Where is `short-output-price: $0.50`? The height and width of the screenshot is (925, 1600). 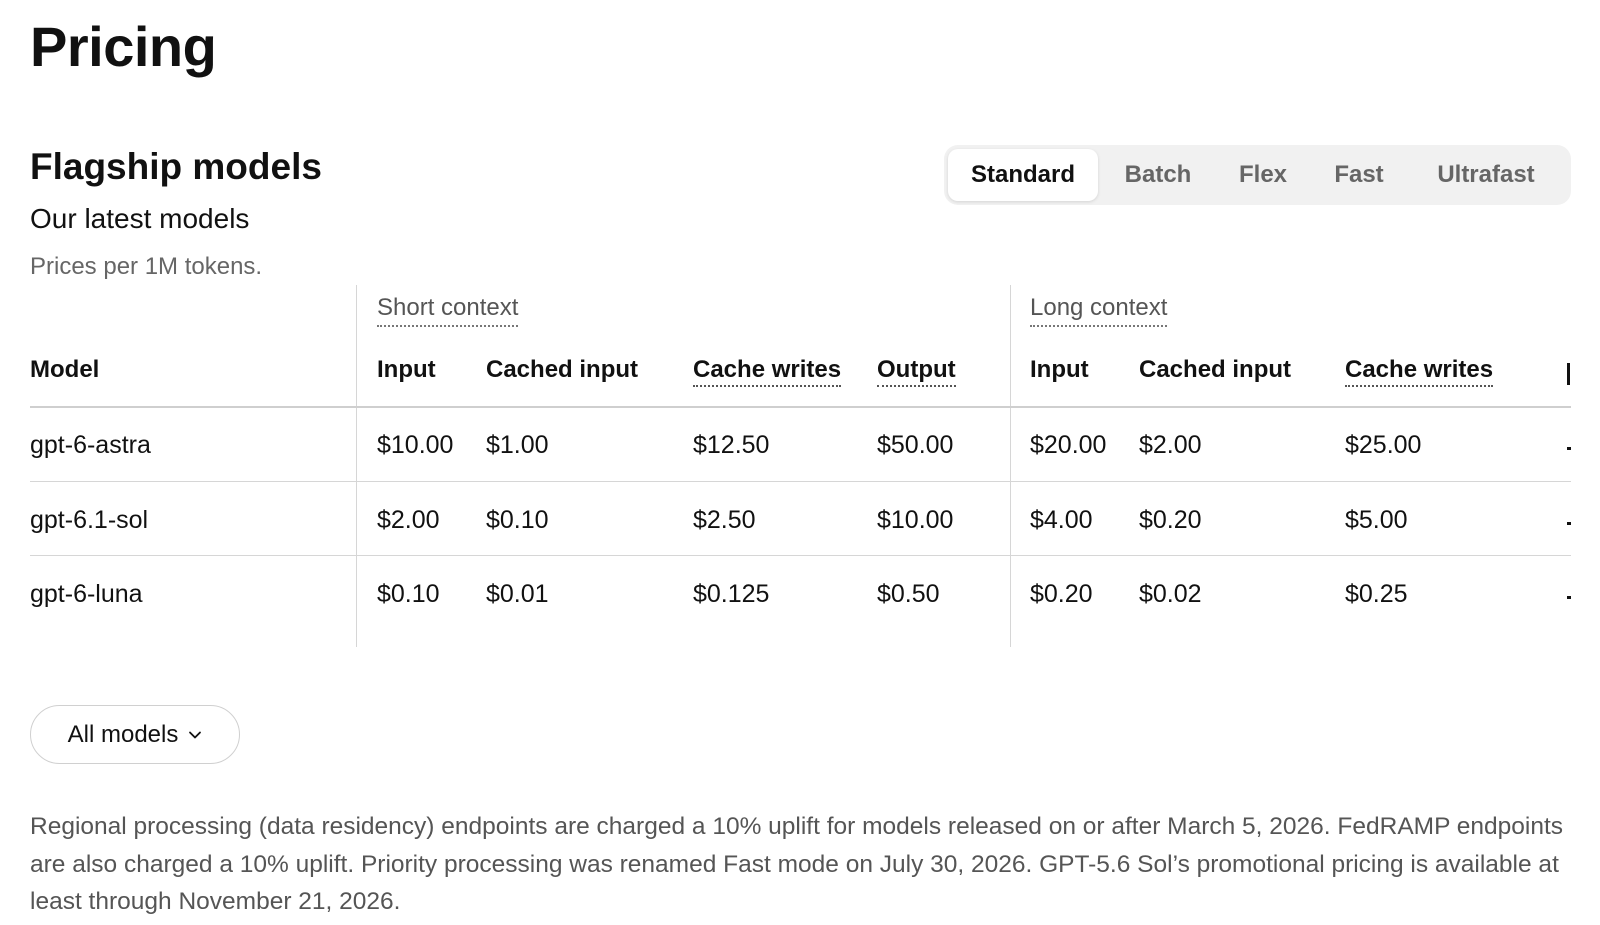
short-output-price: $0.50 is located at coordinates (908, 593).